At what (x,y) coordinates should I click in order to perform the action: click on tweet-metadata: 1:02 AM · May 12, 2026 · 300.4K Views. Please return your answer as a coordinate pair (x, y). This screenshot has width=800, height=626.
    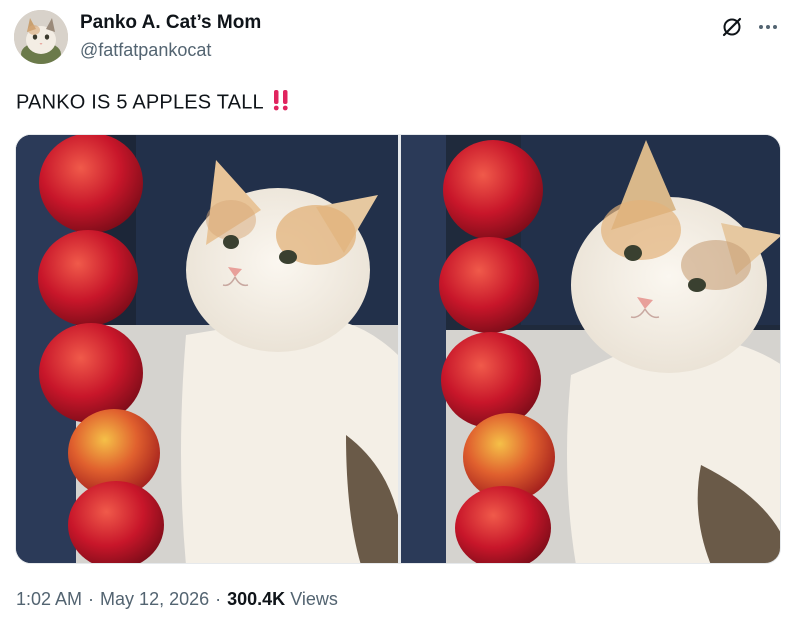
    Looking at the image, I should click on (177, 599).